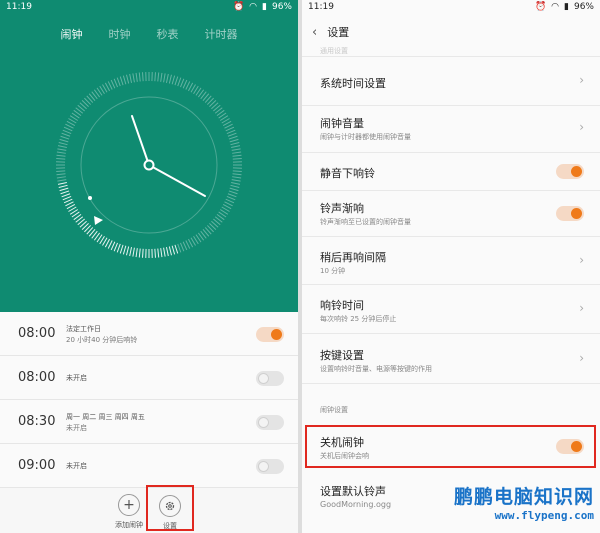  What do you see at coordinates (555, 7) in the screenshot?
I see `wifi-icon: ◠` at bounding box center [555, 7].